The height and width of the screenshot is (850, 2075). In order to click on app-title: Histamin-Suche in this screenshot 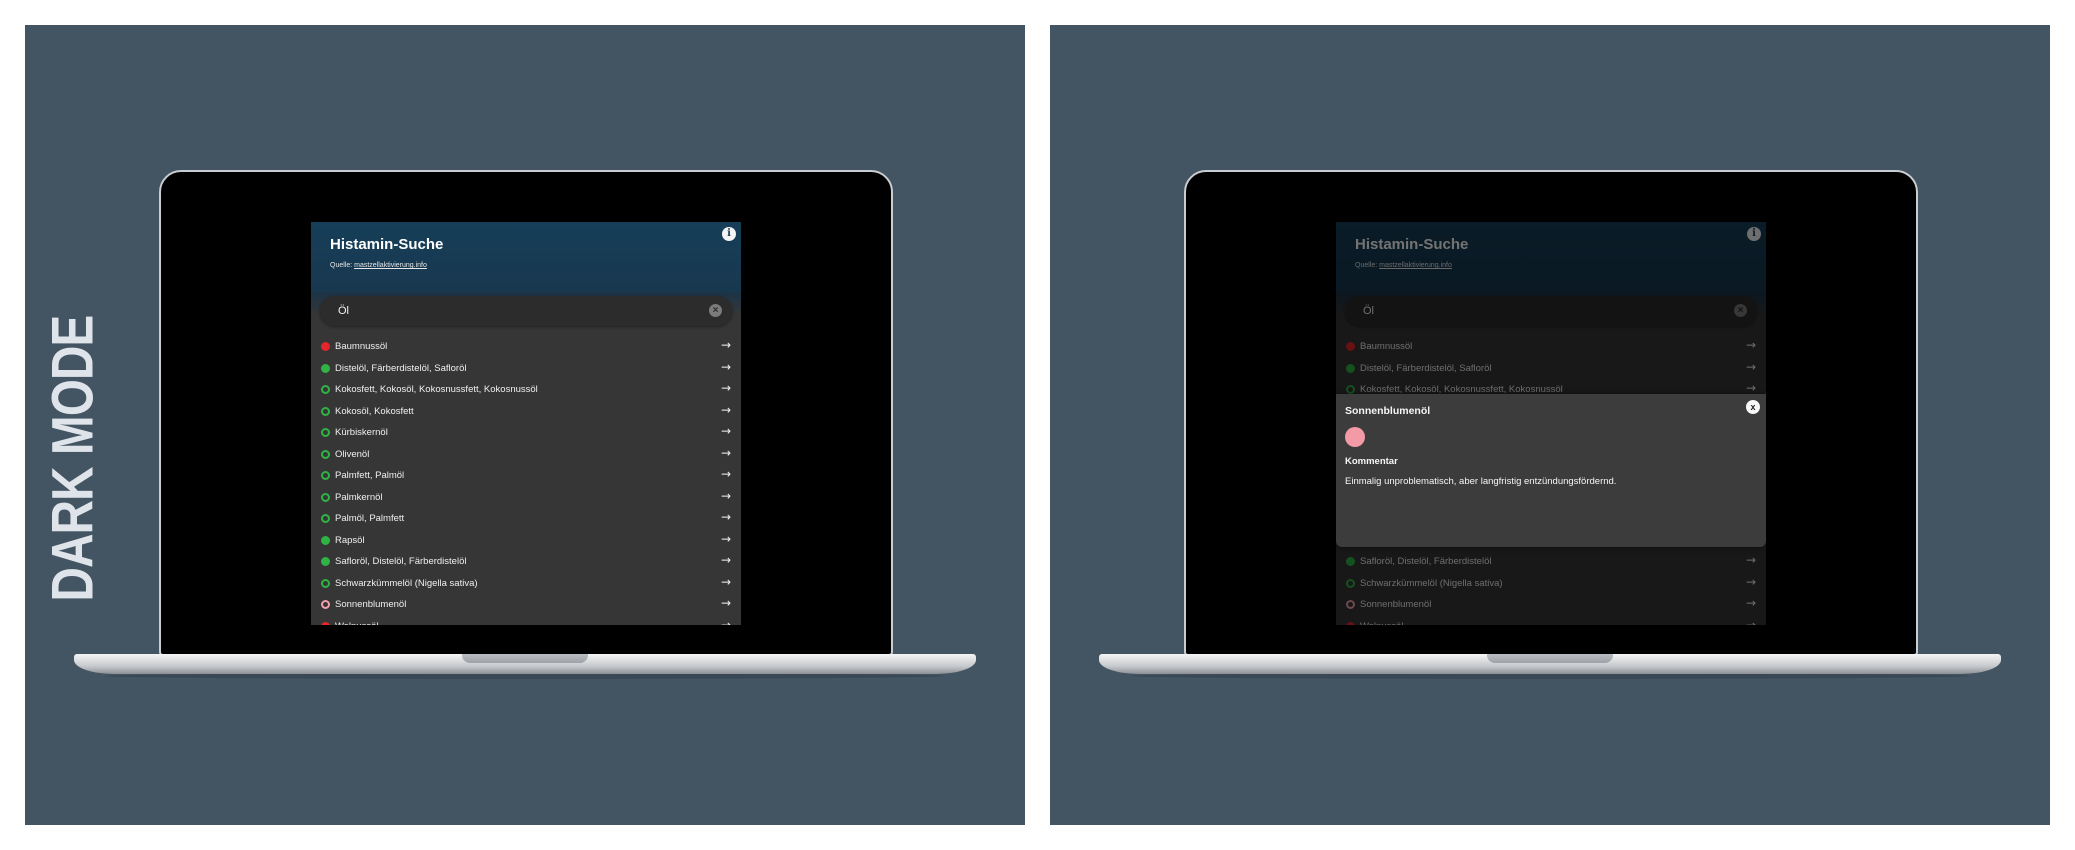, I will do `click(387, 244)`.